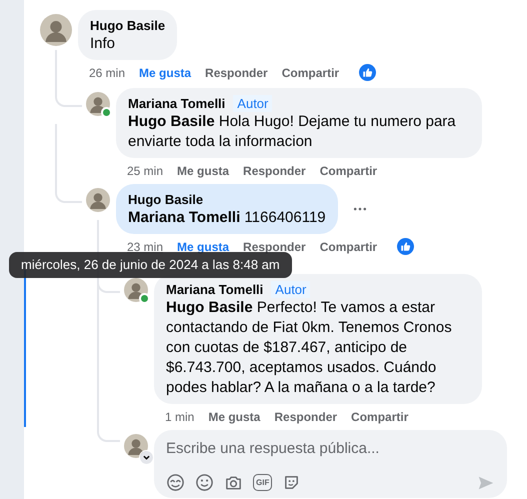 The image size is (527, 499). Describe the element at coordinates (103, 44) in the screenshot. I see `comment-text: Info` at that location.